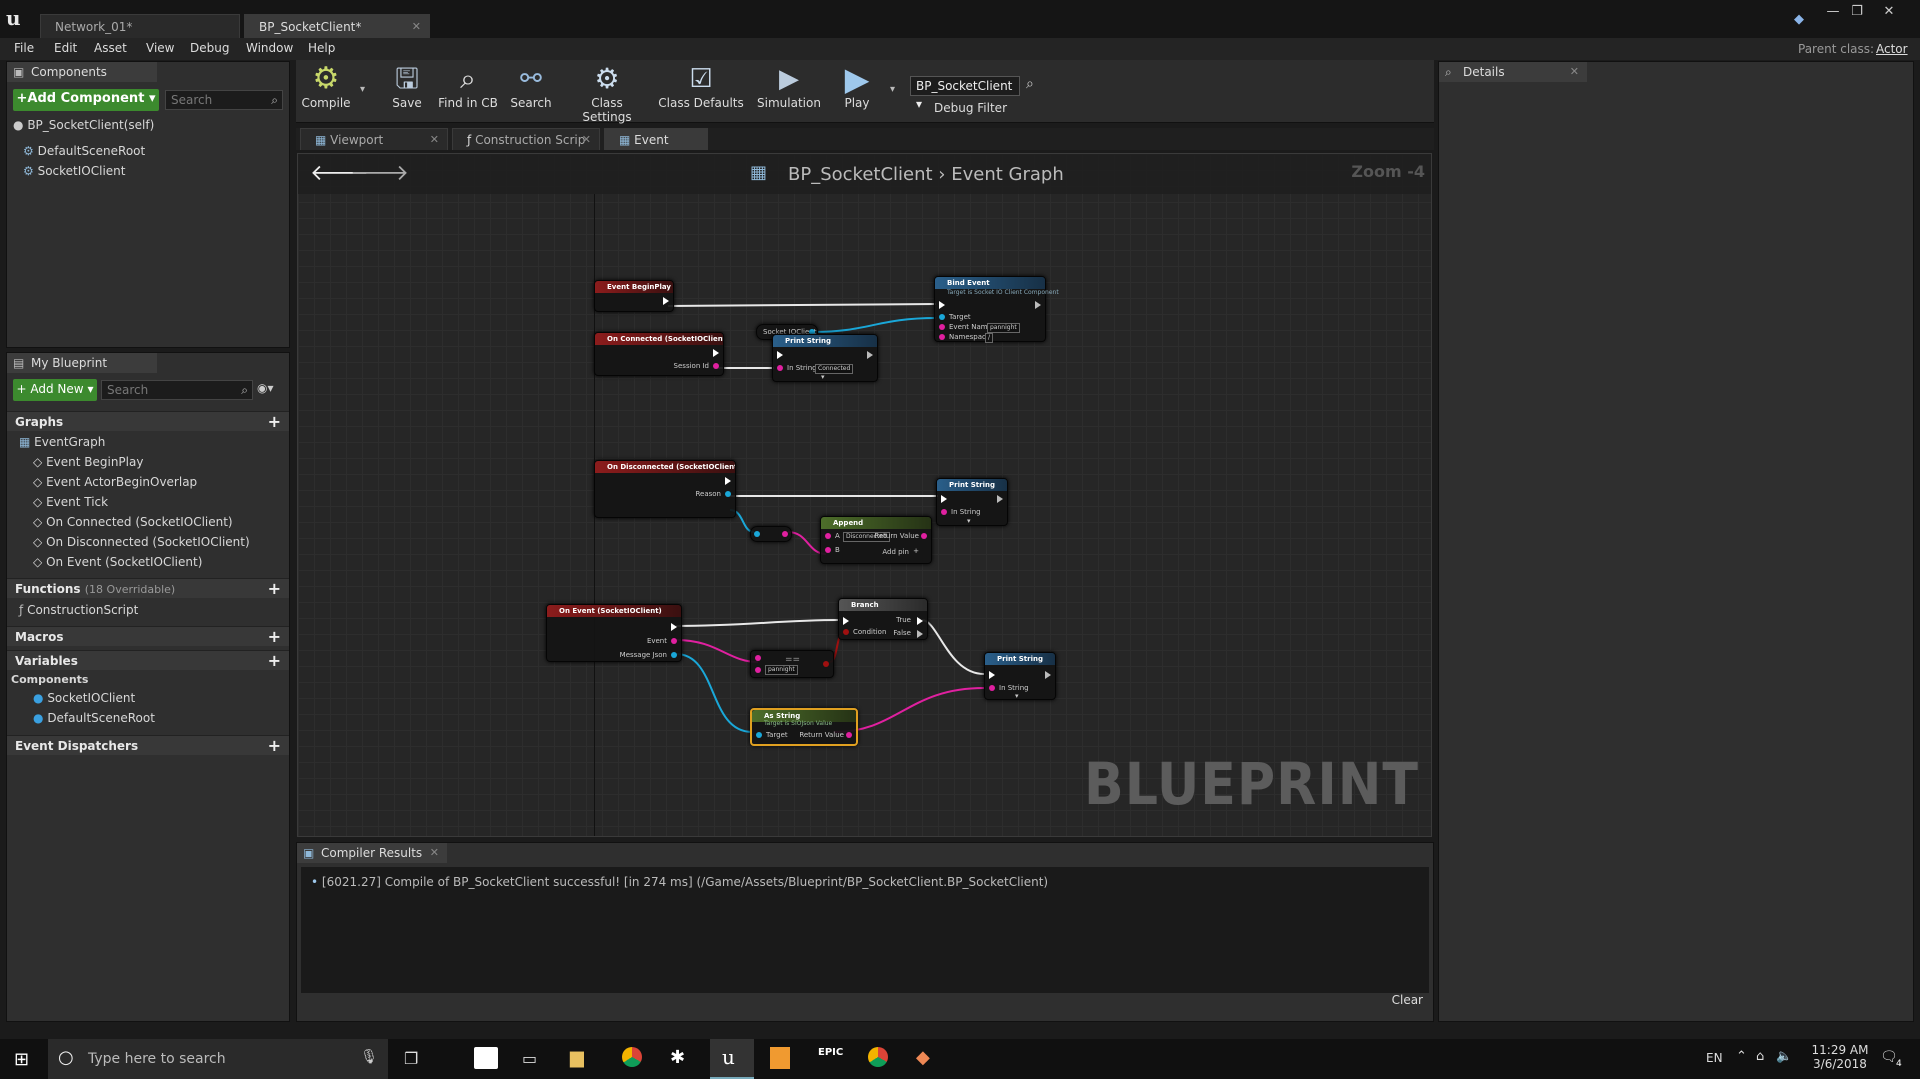 This screenshot has width=1920, height=1079. What do you see at coordinates (148, 745) in the screenshot?
I see `event-dispatchers-section-header: Event Dispatchers +` at bounding box center [148, 745].